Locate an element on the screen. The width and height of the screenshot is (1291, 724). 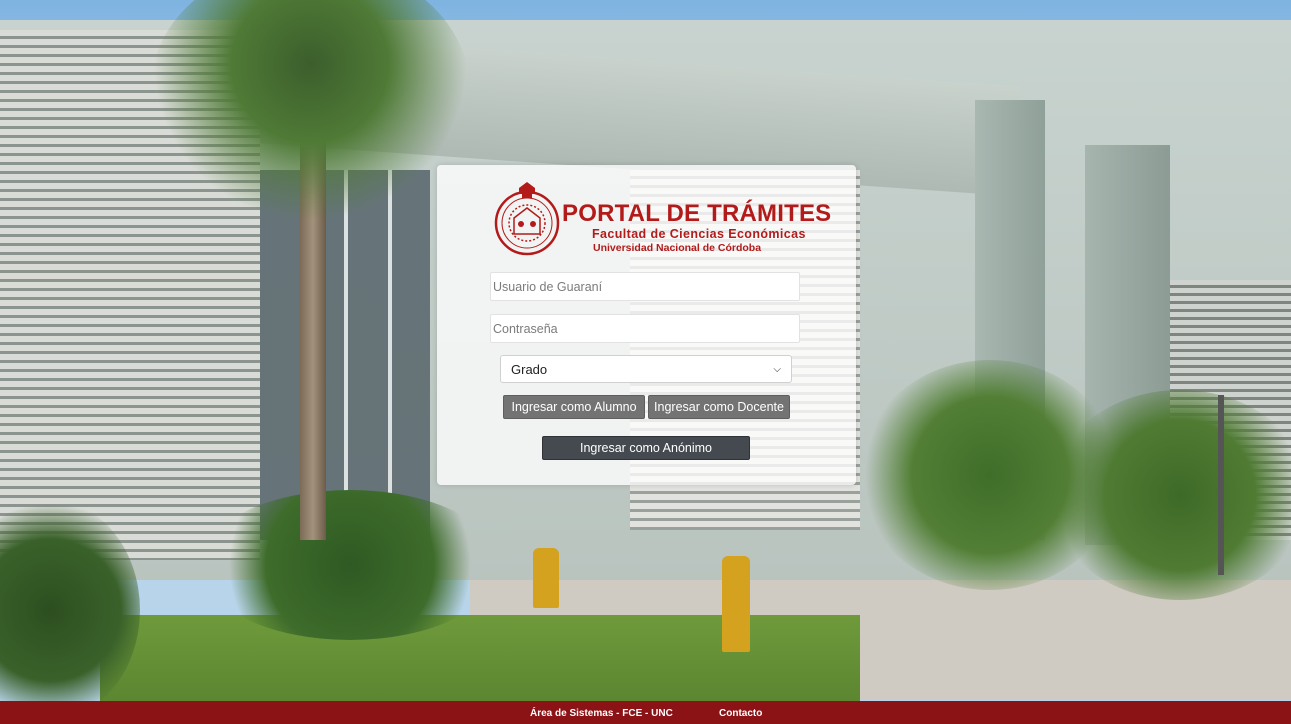
faculty-name: Facultad de Ciencias Económicas is located at coordinates (699, 234).